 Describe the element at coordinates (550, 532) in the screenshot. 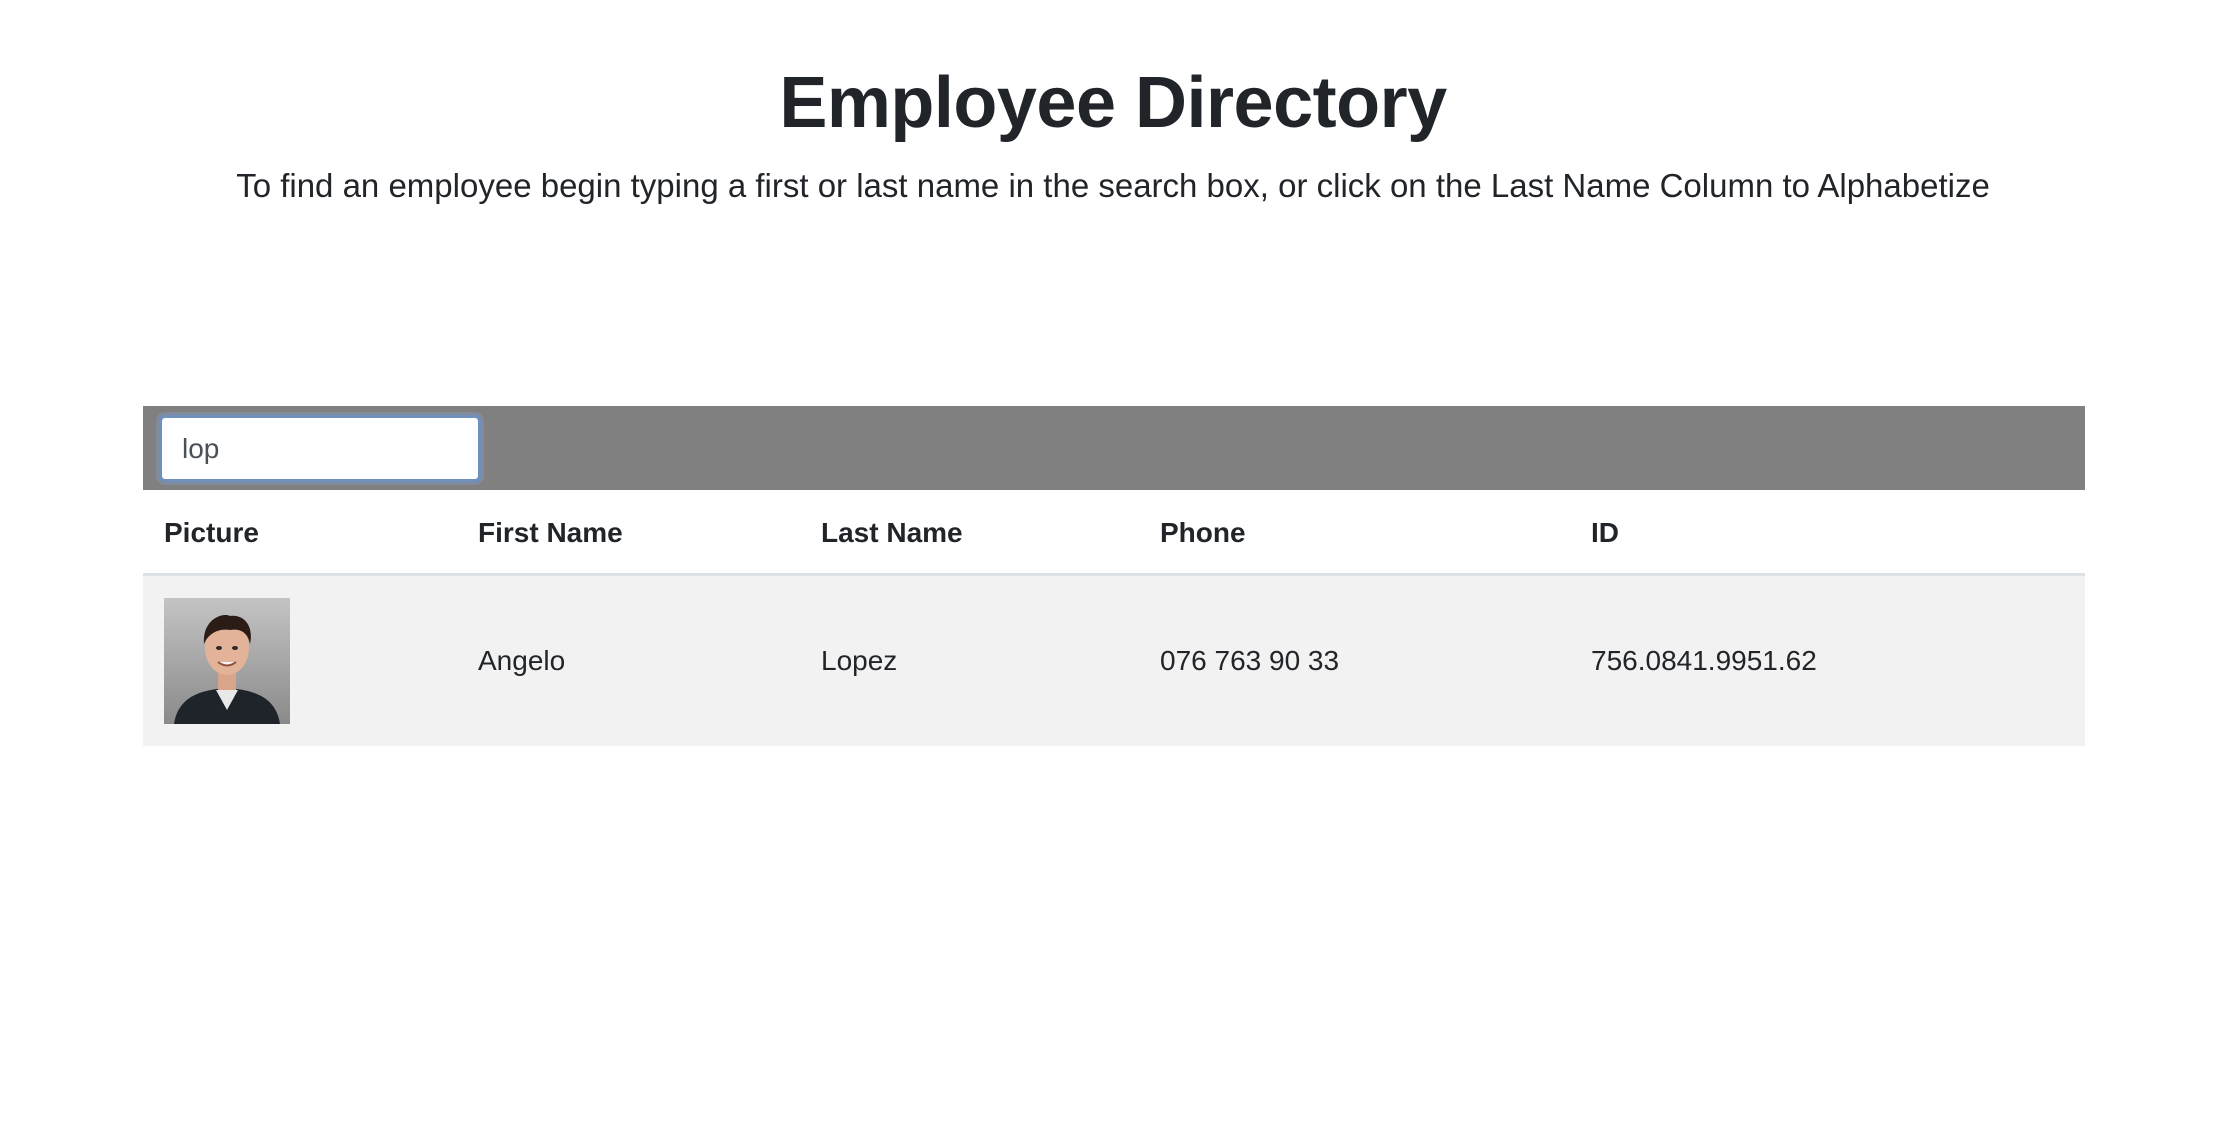

I see `column-header-first-name: First Name` at that location.